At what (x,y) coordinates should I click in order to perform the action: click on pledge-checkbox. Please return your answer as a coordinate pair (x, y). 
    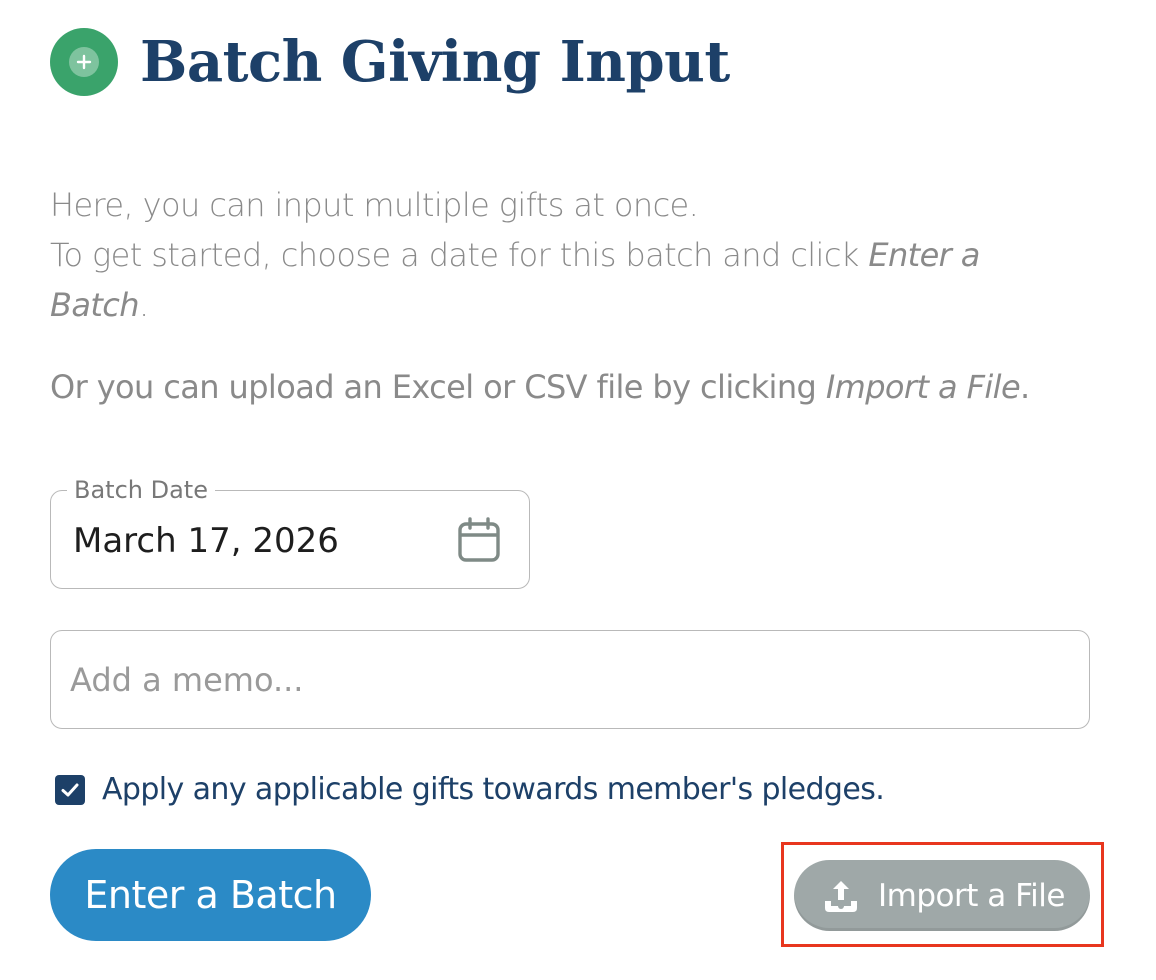
    Looking at the image, I should click on (70, 790).